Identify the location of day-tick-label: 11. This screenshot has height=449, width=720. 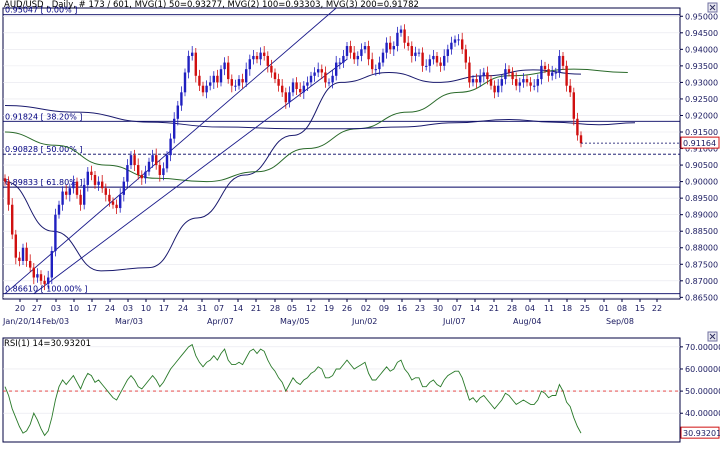
(549, 308).